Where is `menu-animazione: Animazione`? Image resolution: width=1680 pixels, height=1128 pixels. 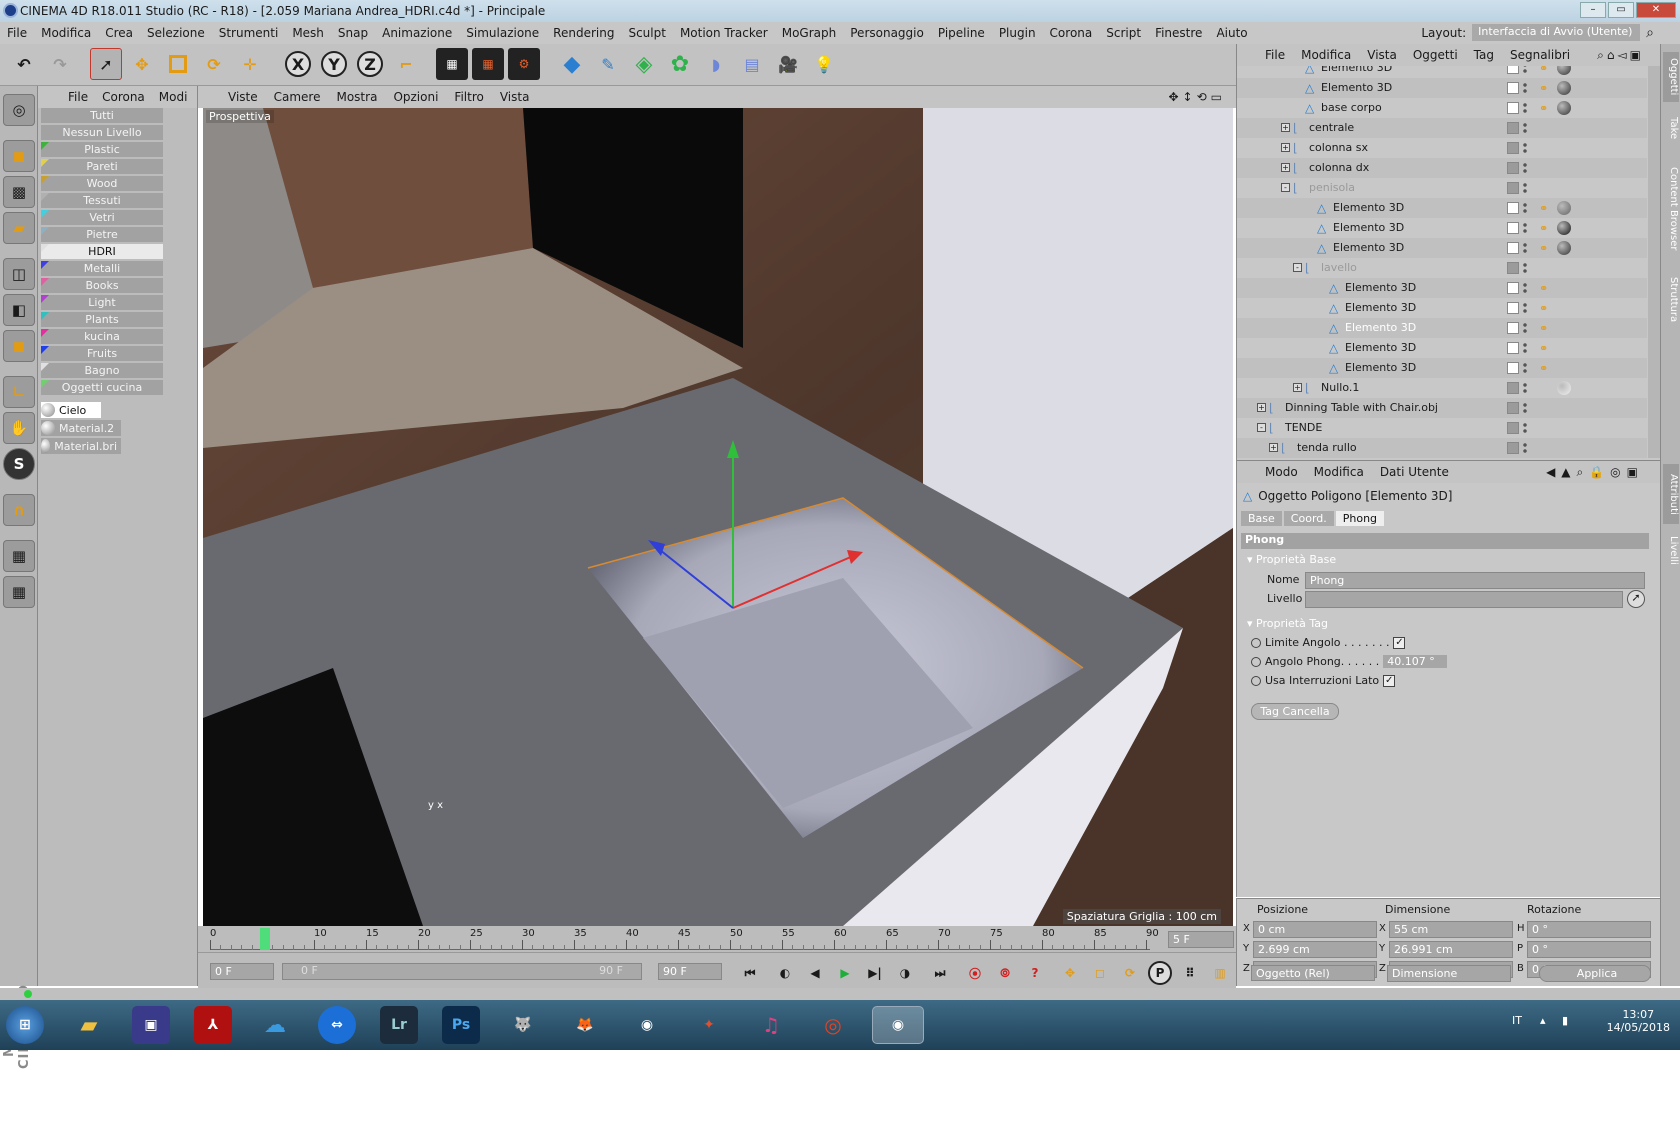
menu-animazione: Animazione is located at coordinates (417, 33).